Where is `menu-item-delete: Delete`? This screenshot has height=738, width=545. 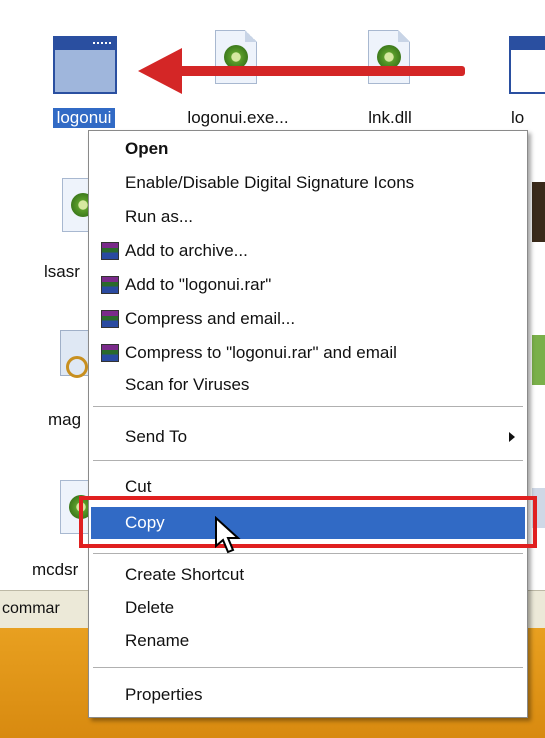
menu-item-delete: Delete is located at coordinates (308, 608).